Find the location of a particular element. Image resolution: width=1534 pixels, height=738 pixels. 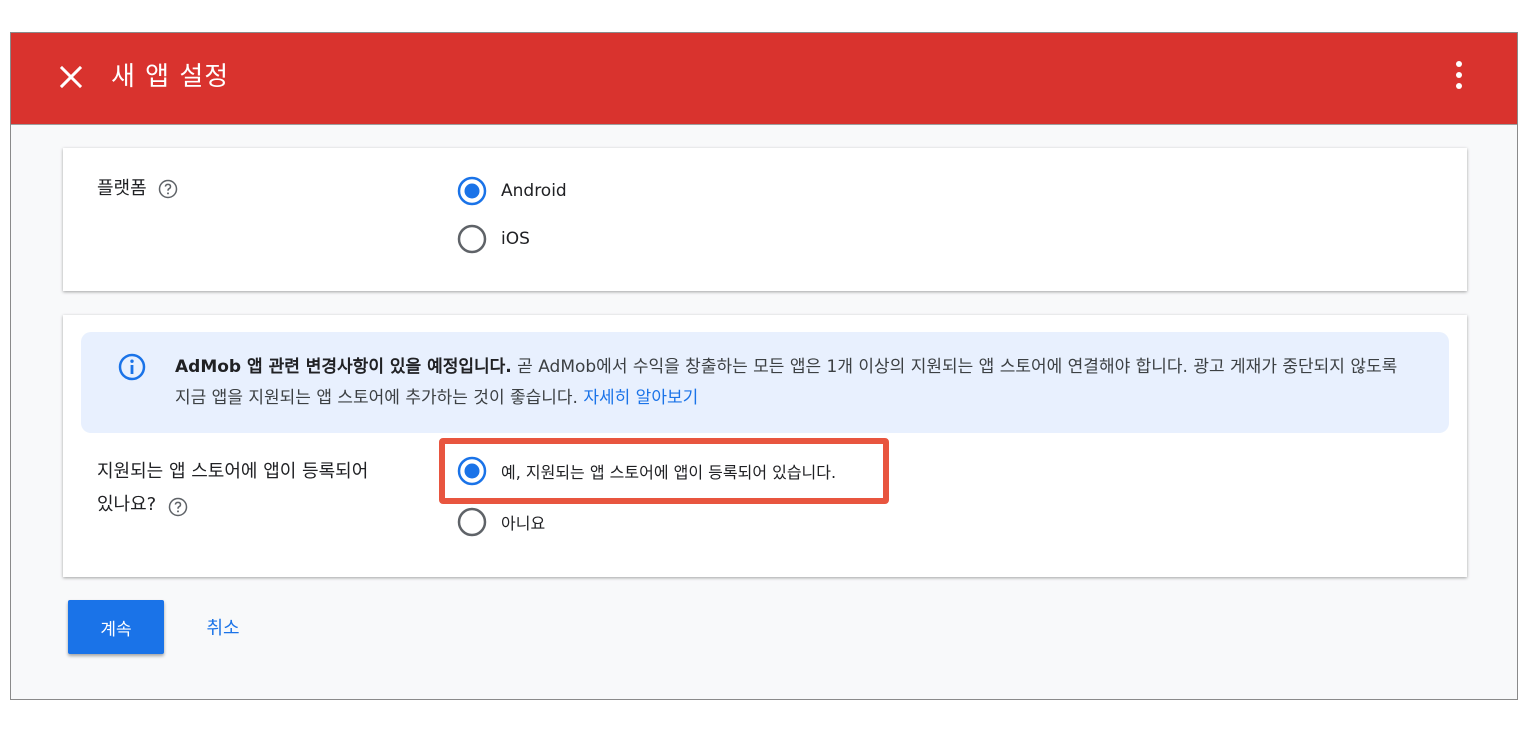

radio-label-yes: 예, 지원되는 앱 스토어에 앱이 등록되어 있습니다. is located at coordinates (669, 472).